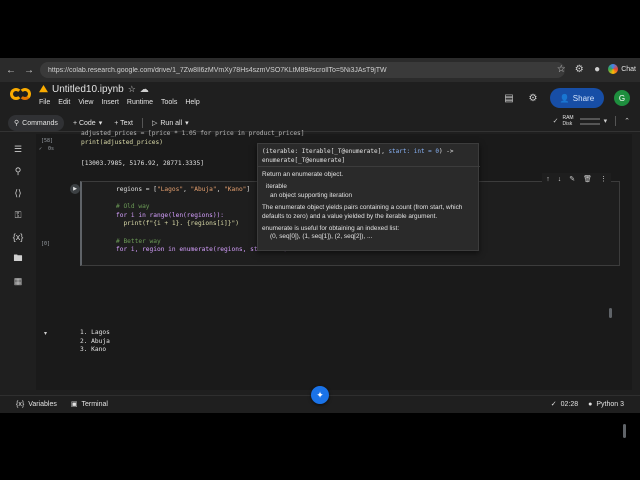  Describe the element at coordinates (74, 404) in the screenshot. I see `terminal-icon: ▣` at that location.